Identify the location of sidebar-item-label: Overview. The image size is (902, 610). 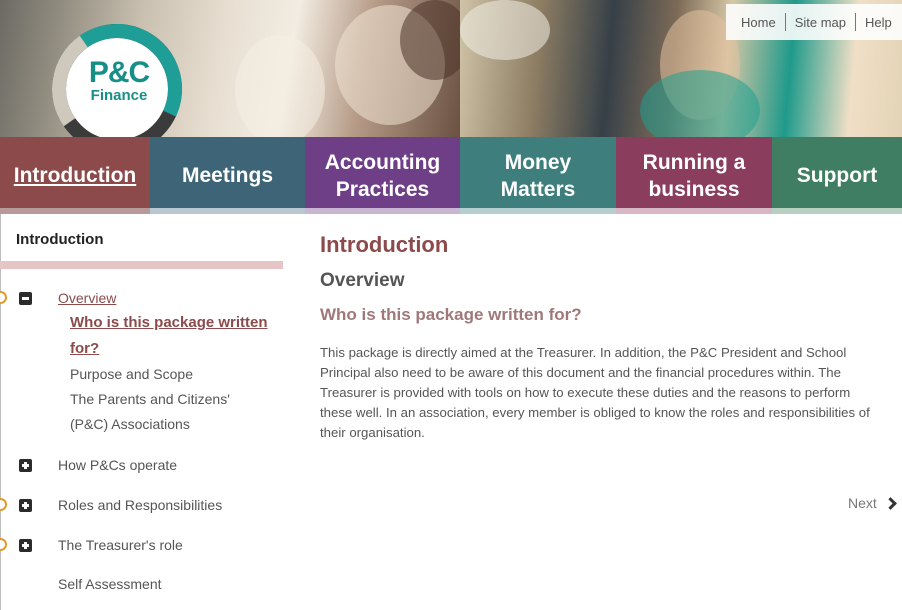
(87, 298).